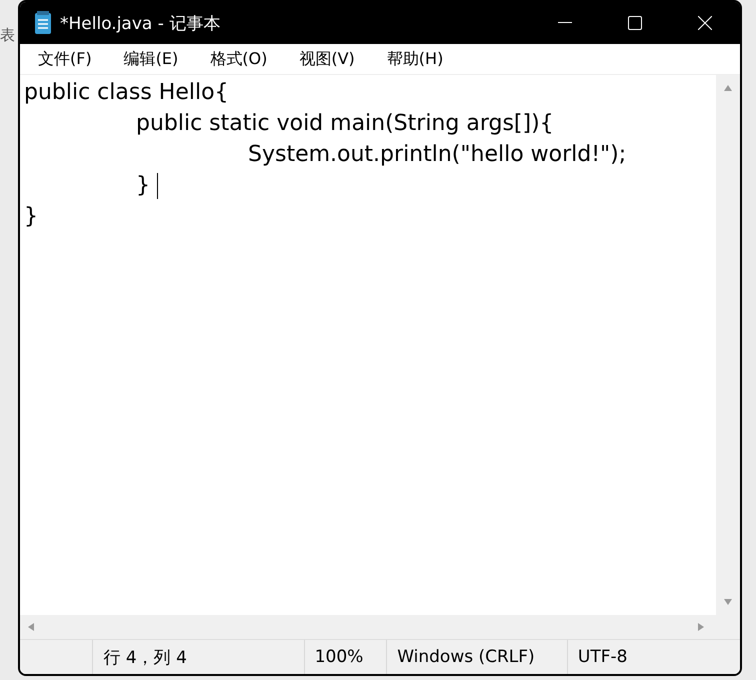  I want to click on close-icon, so click(705, 23).